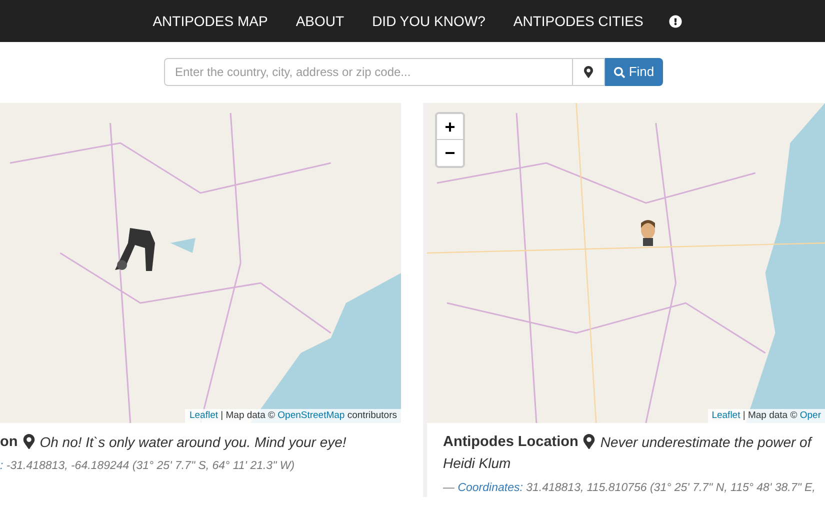 The image size is (825, 510). Describe the element at coordinates (634, 72) in the screenshot. I see `find-button: Find` at that location.